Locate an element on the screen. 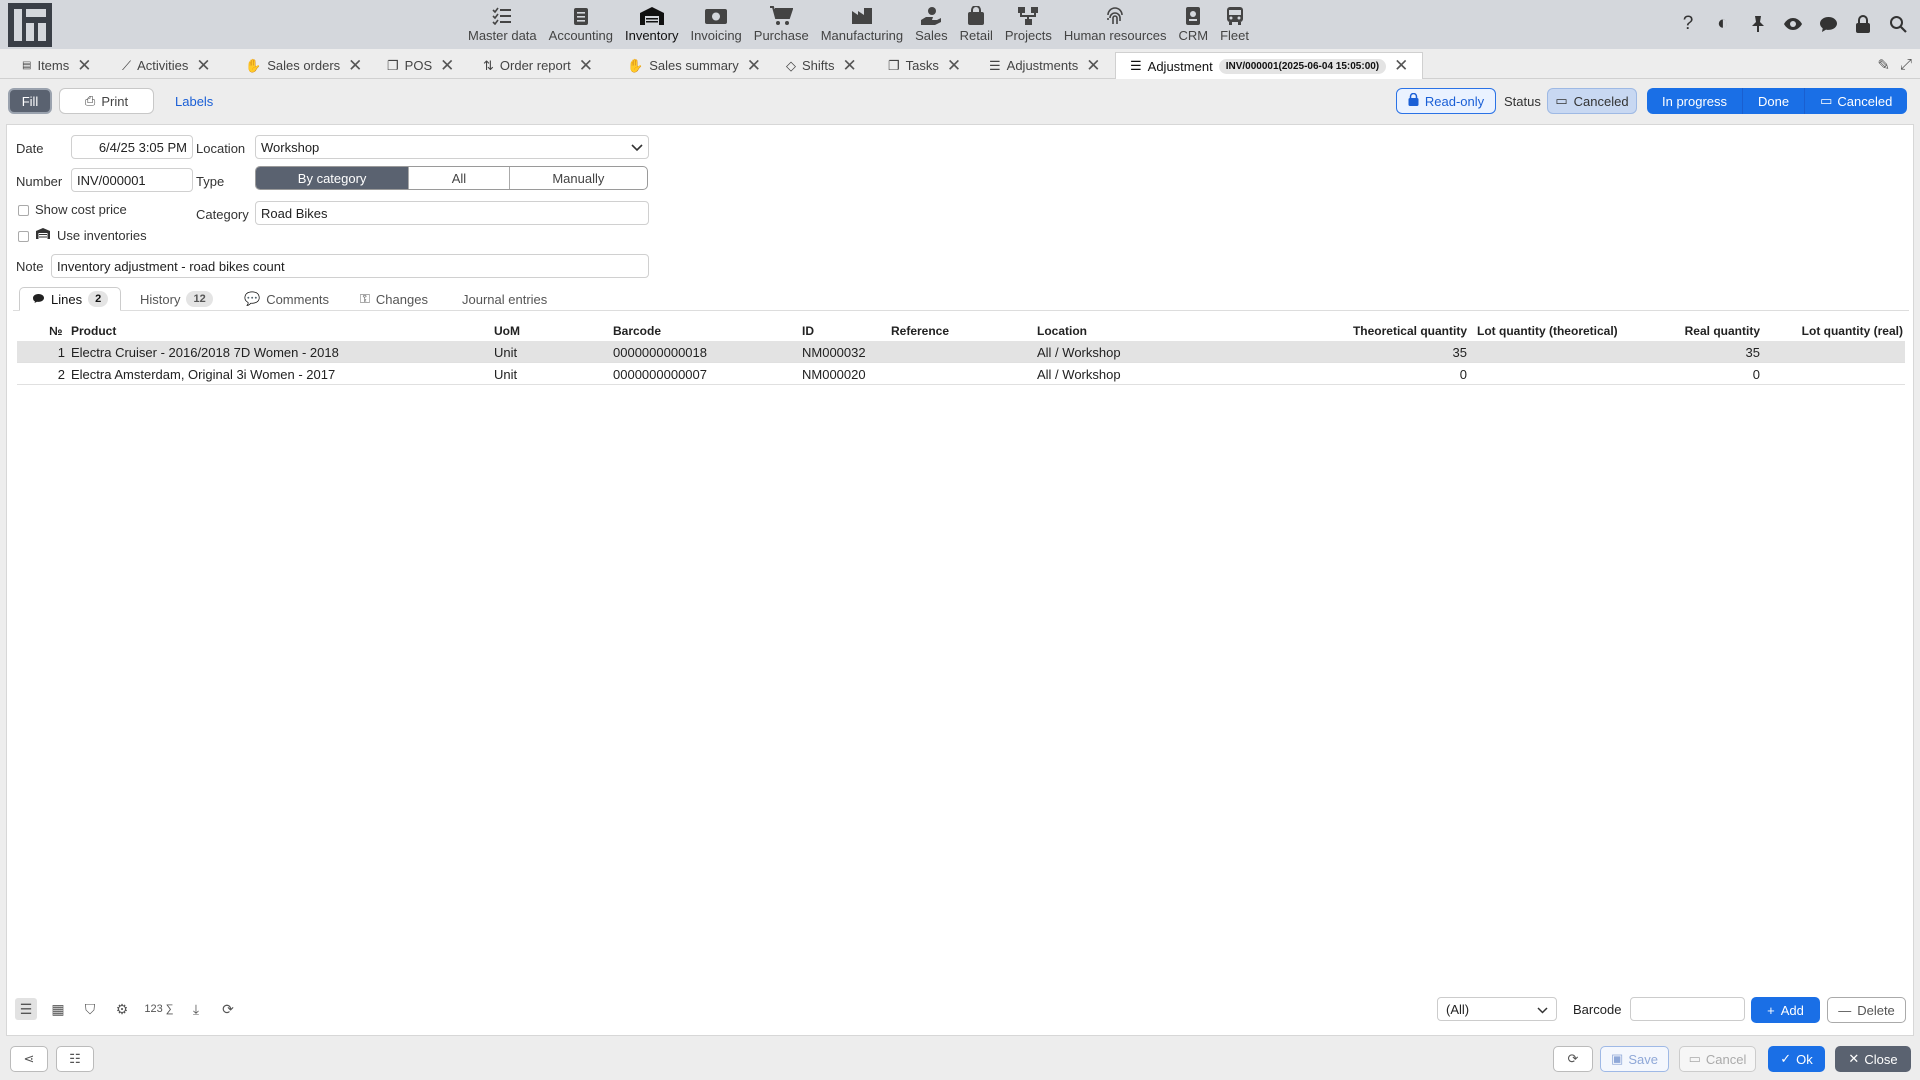 The height and width of the screenshot is (1080, 1920). close-button: ✕ Close is located at coordinates (1873, 1059).